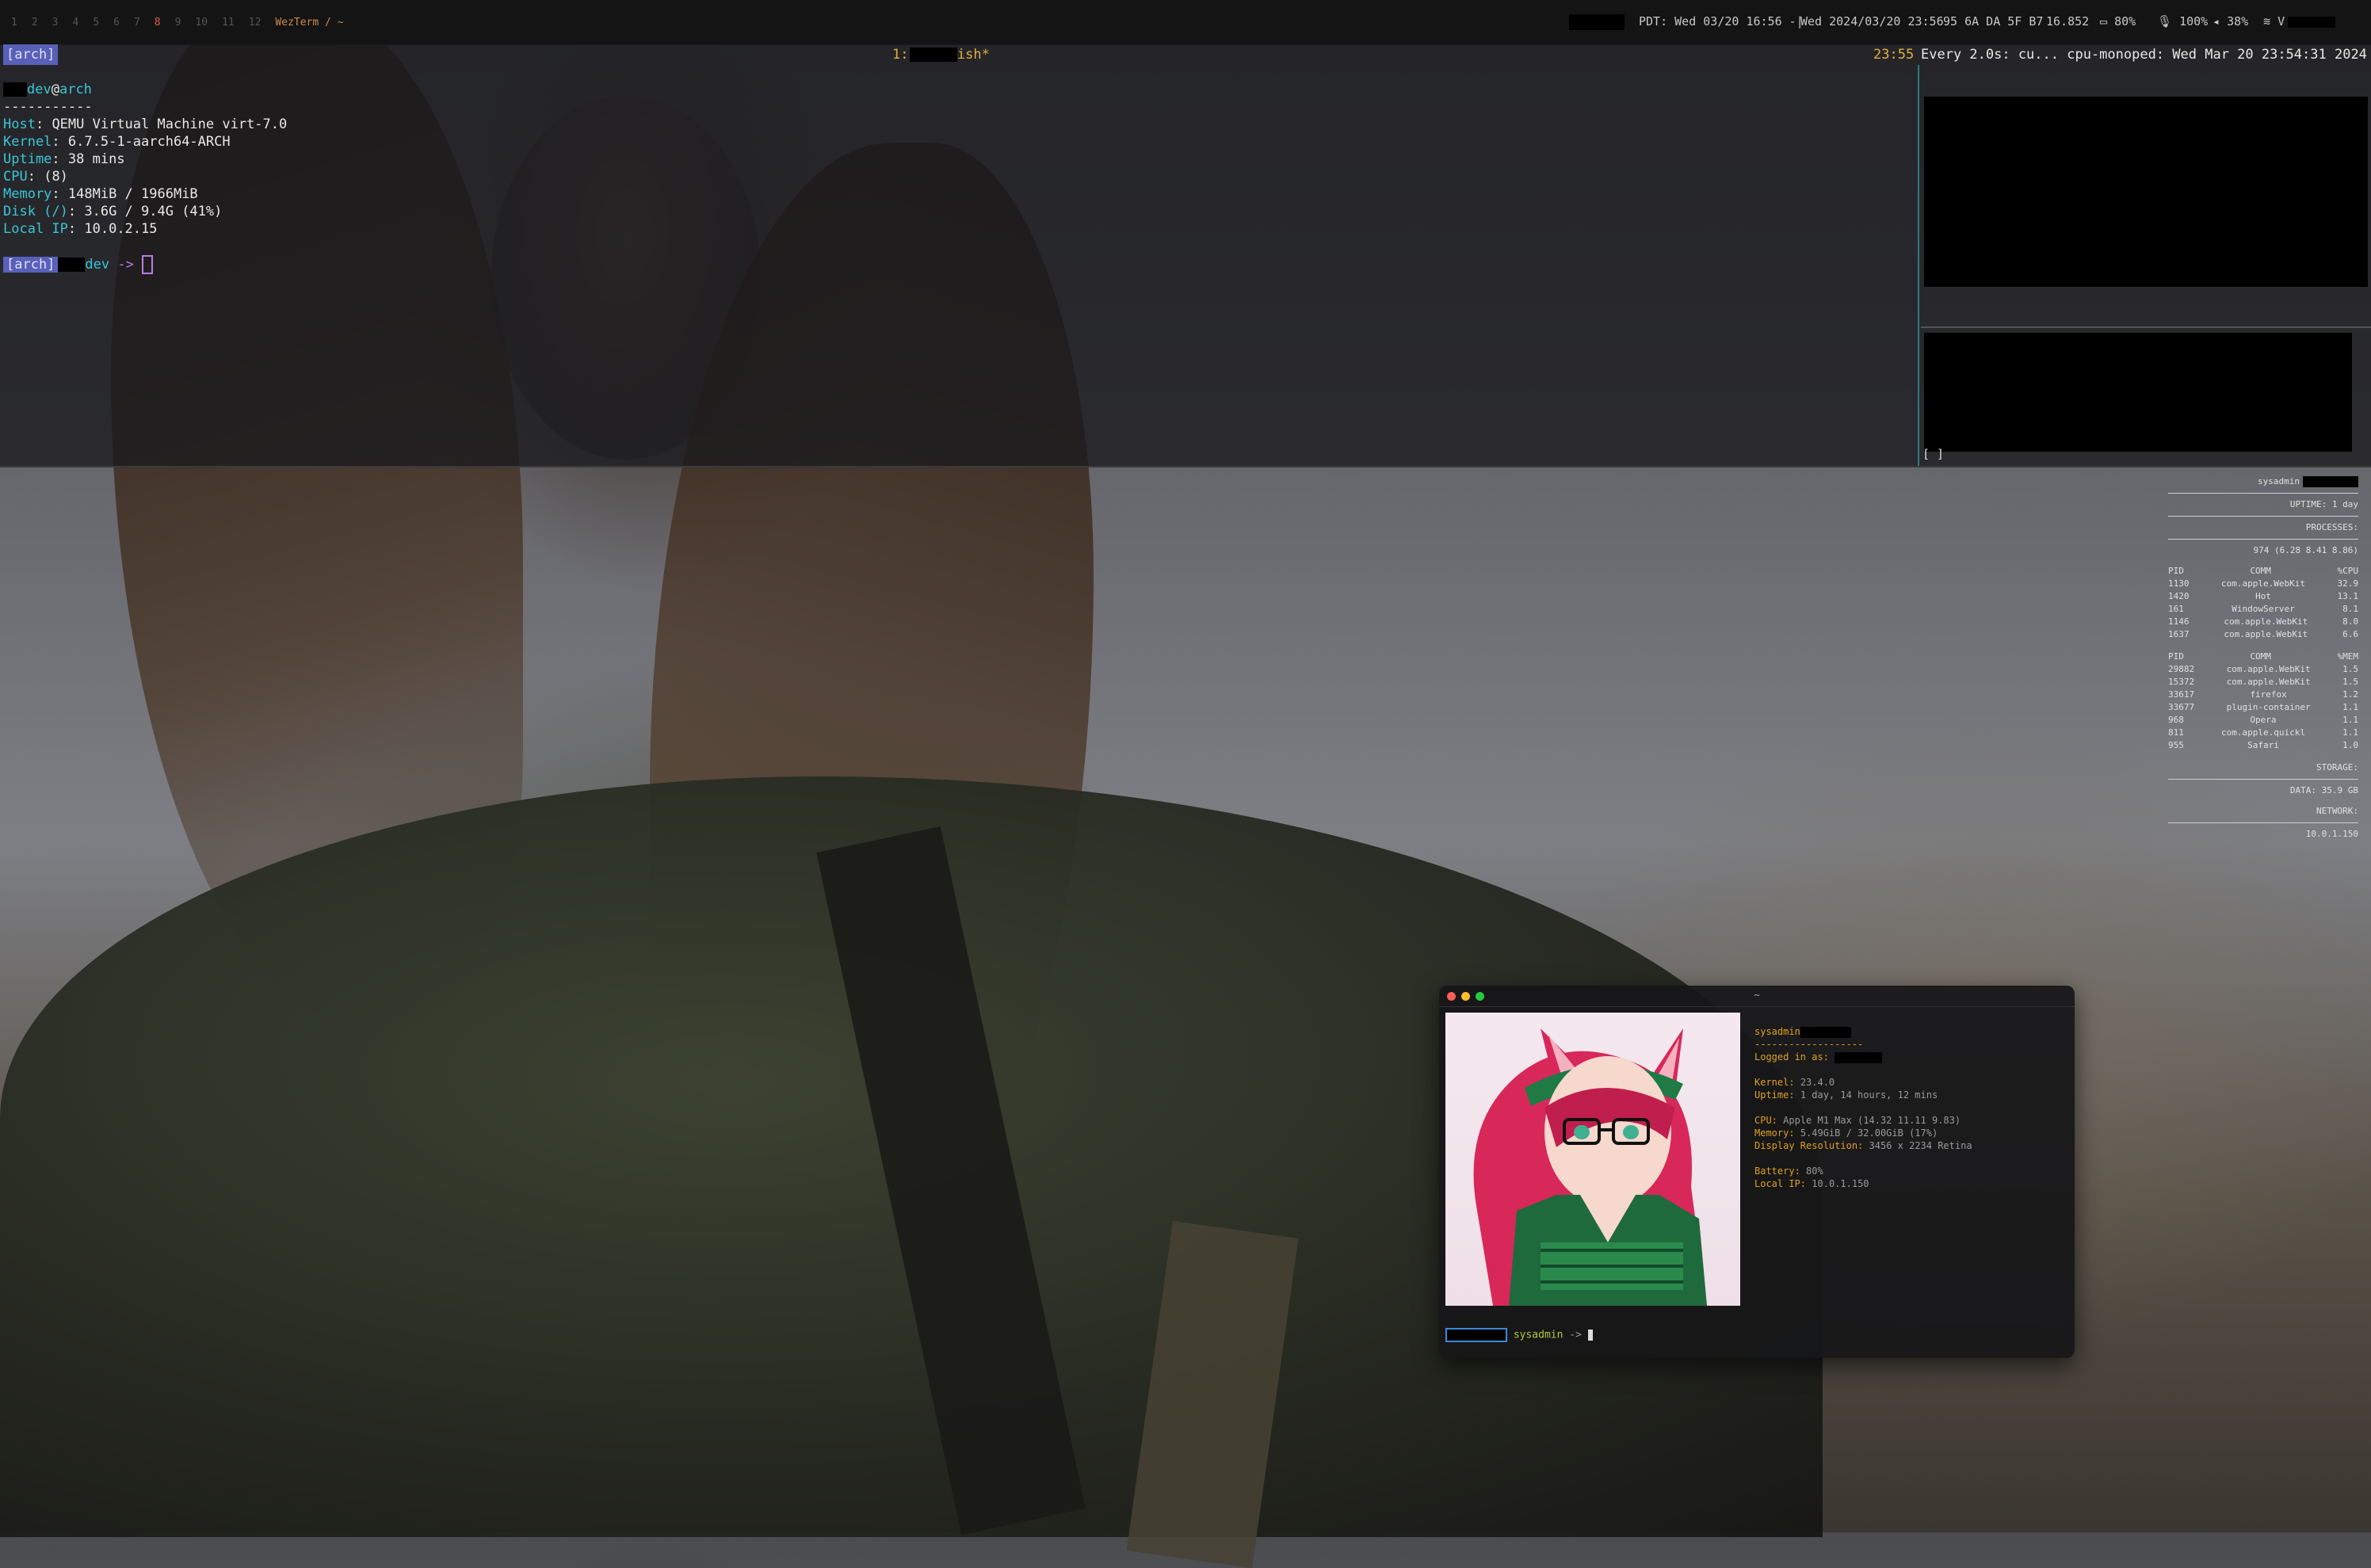  I want to click on window-titlebar: ~, so click(1757, 996).